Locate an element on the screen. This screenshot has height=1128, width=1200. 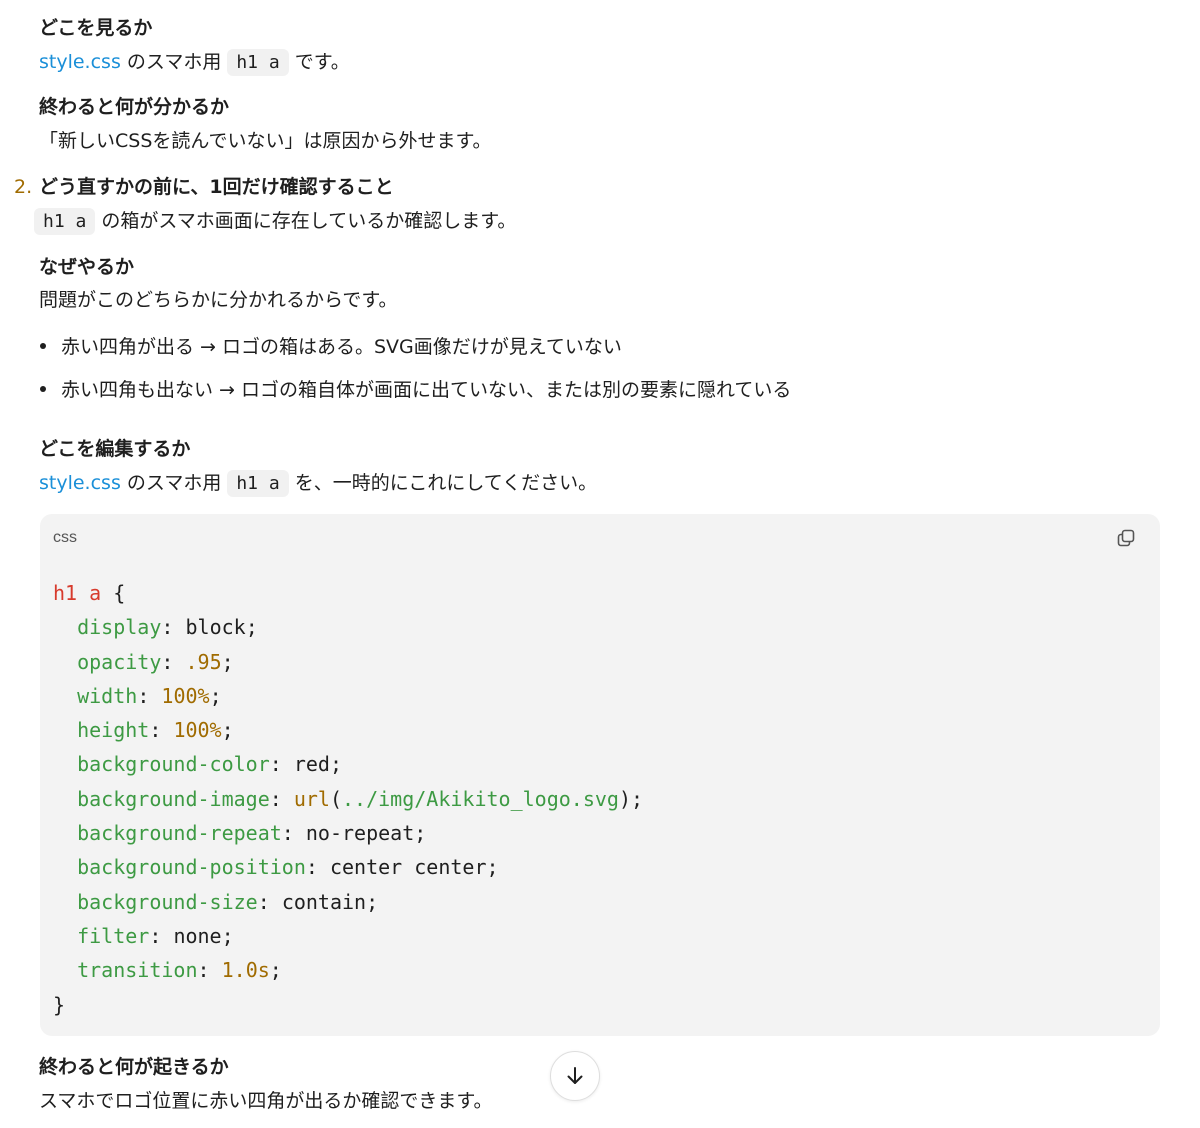
css-property: background-image is located at coordinates (173, 798).